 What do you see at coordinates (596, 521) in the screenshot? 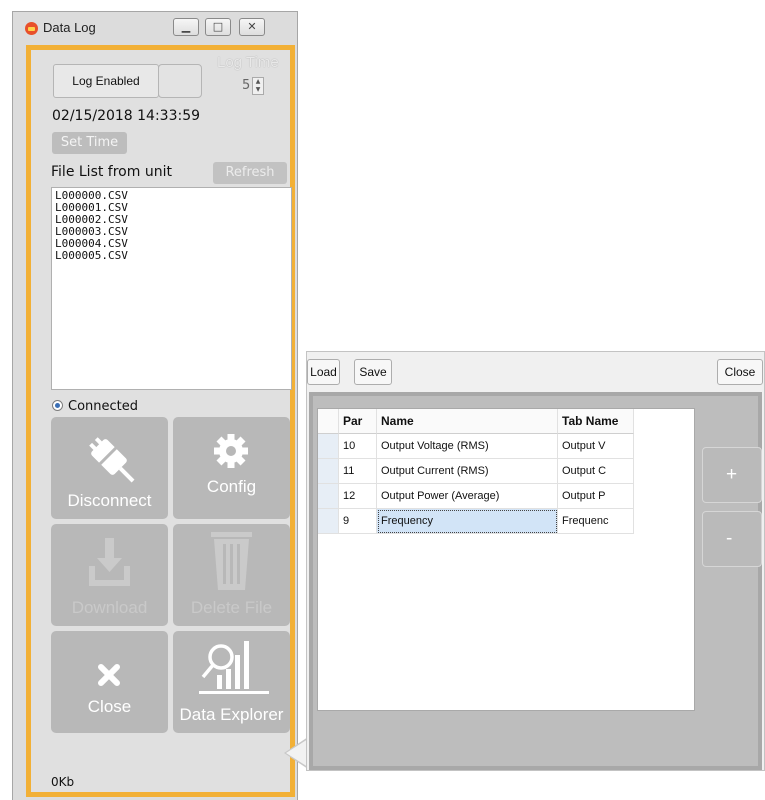
I see `tab-name-cell: Frequenc` at bounding box center [596, 521].